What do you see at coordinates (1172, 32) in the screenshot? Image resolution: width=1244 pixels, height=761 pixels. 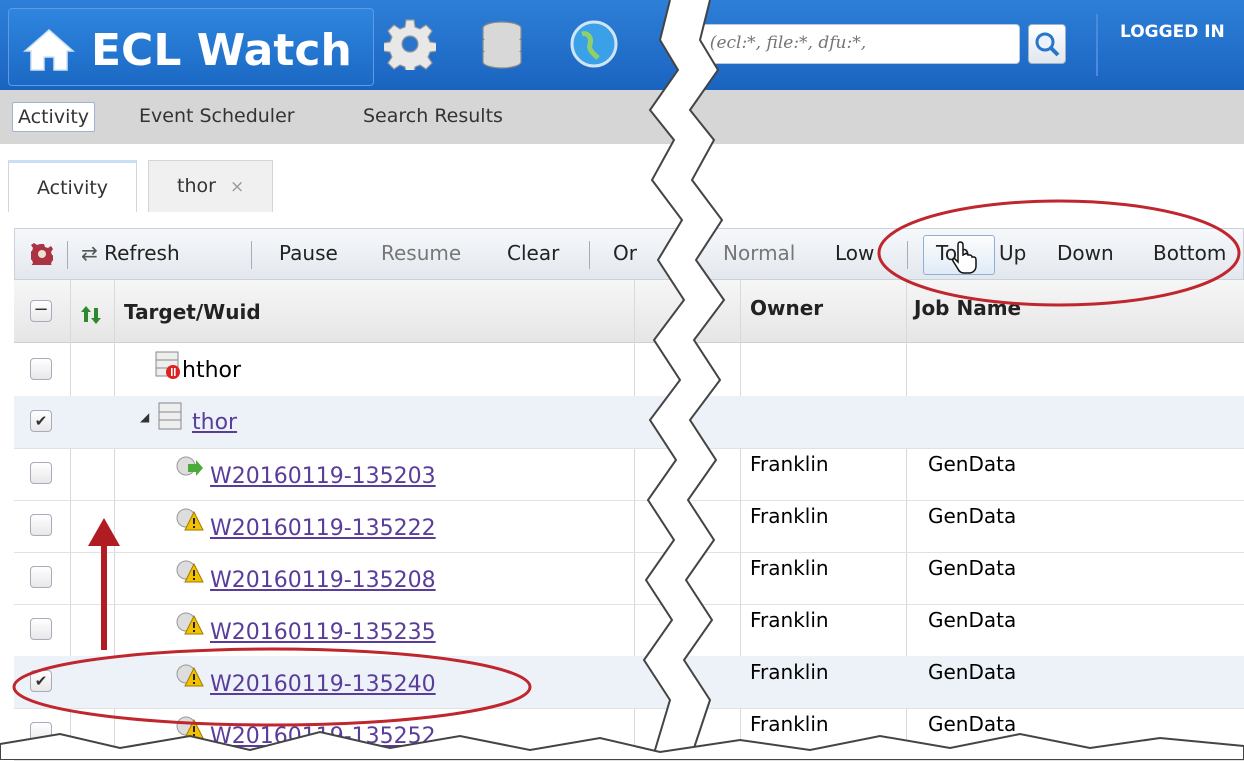 I see `logged-in-label: LOGGED IN` at bounding box center [1172, 32].